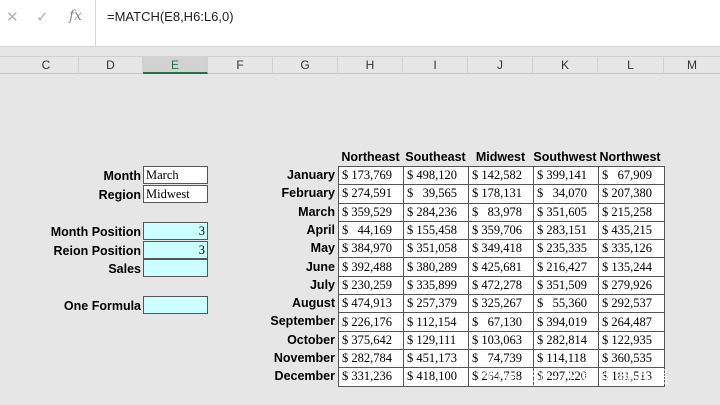  Describe the element at coordinates (95, 232) in the screenshot. I see `month-position-label: Month Position` at that location.